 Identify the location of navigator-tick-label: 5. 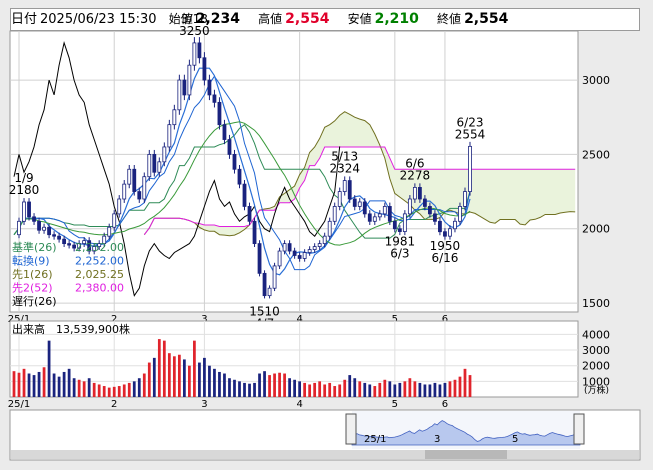
(515, 439).